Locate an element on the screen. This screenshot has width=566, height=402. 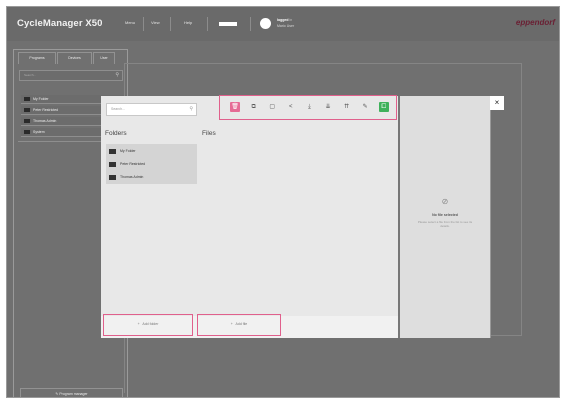
sidebar-item-label: My Folder is located at coordinates (41, 99).